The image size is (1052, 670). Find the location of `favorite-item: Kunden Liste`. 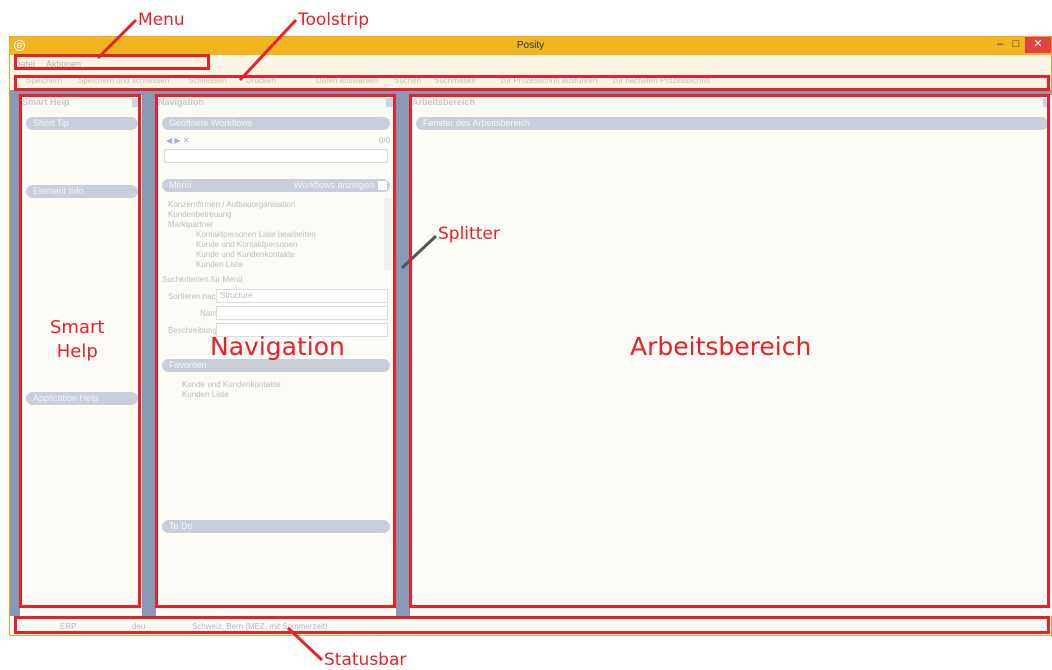

favorite-item: Kunden Liste is located at coordinates (205, 394).